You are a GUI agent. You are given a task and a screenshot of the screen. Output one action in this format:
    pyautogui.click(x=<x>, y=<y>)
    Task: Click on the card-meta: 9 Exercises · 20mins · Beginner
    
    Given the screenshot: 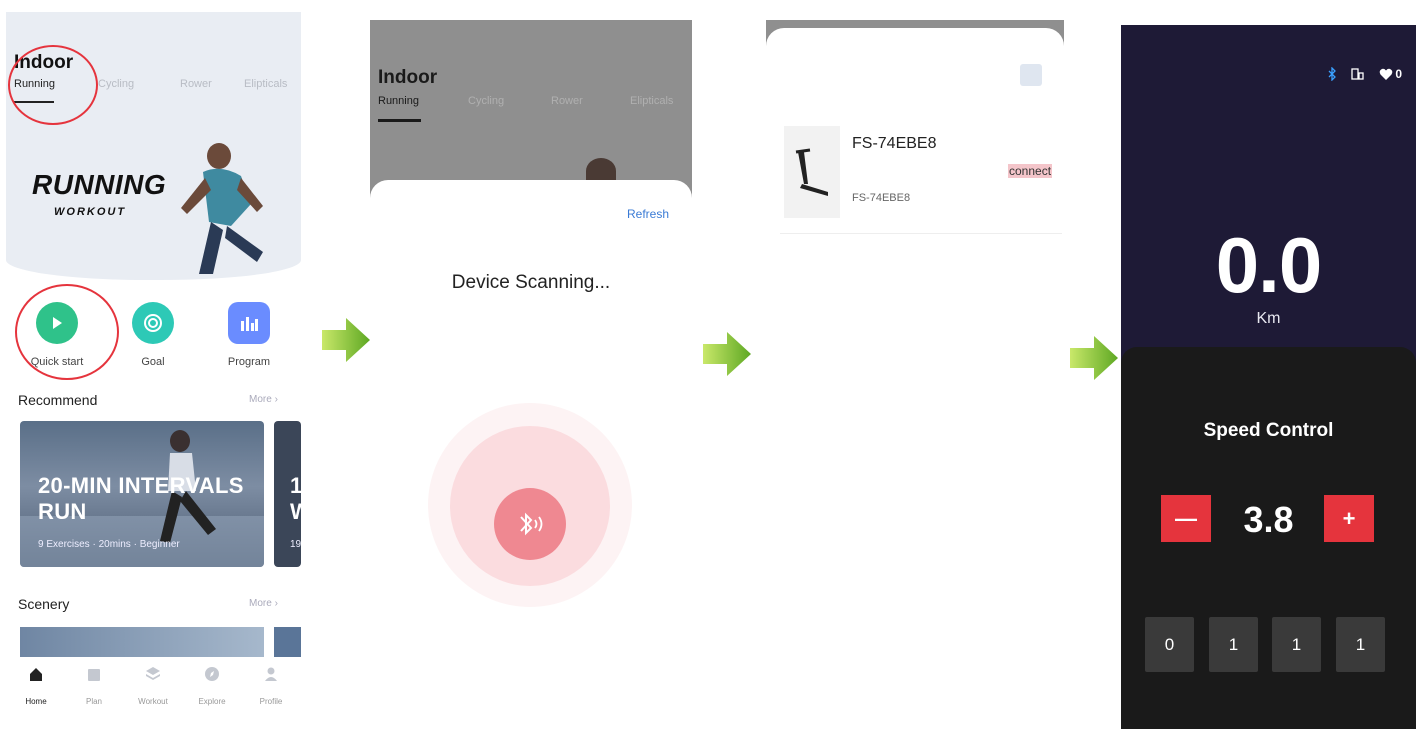 What is the action you would take?
    pyautogui.click(x=109, y=544)
    